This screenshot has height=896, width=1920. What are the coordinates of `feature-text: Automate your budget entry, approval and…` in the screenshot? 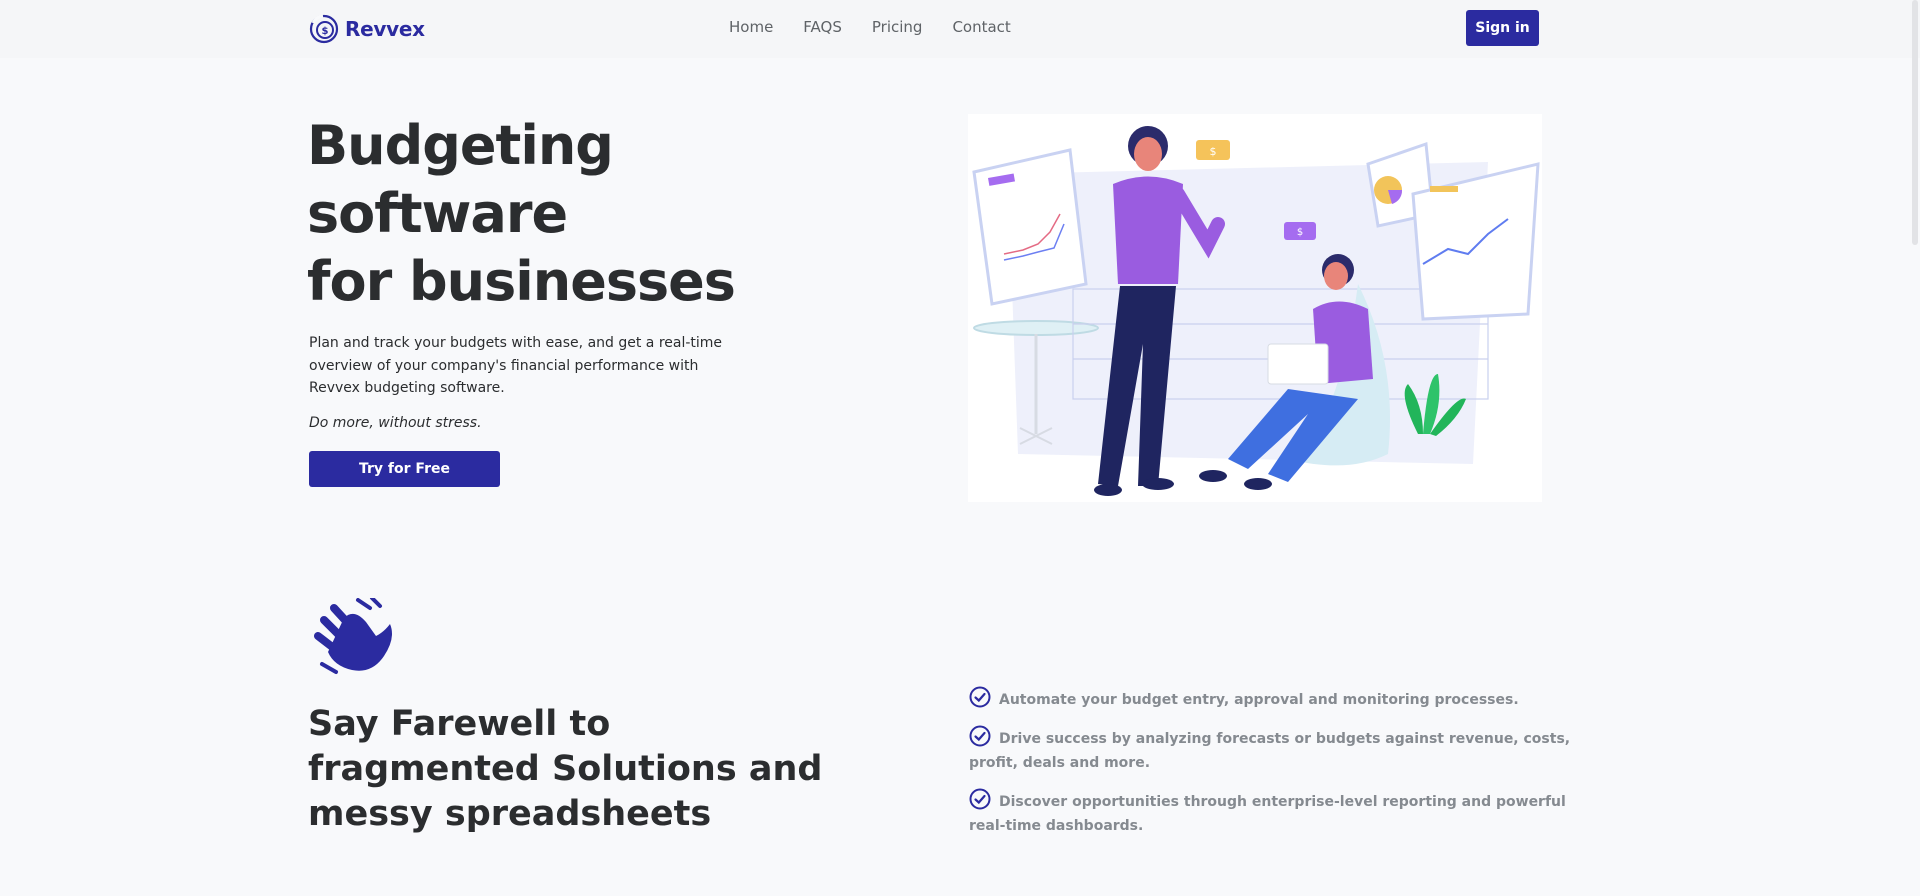 It's located at (1259, 700).